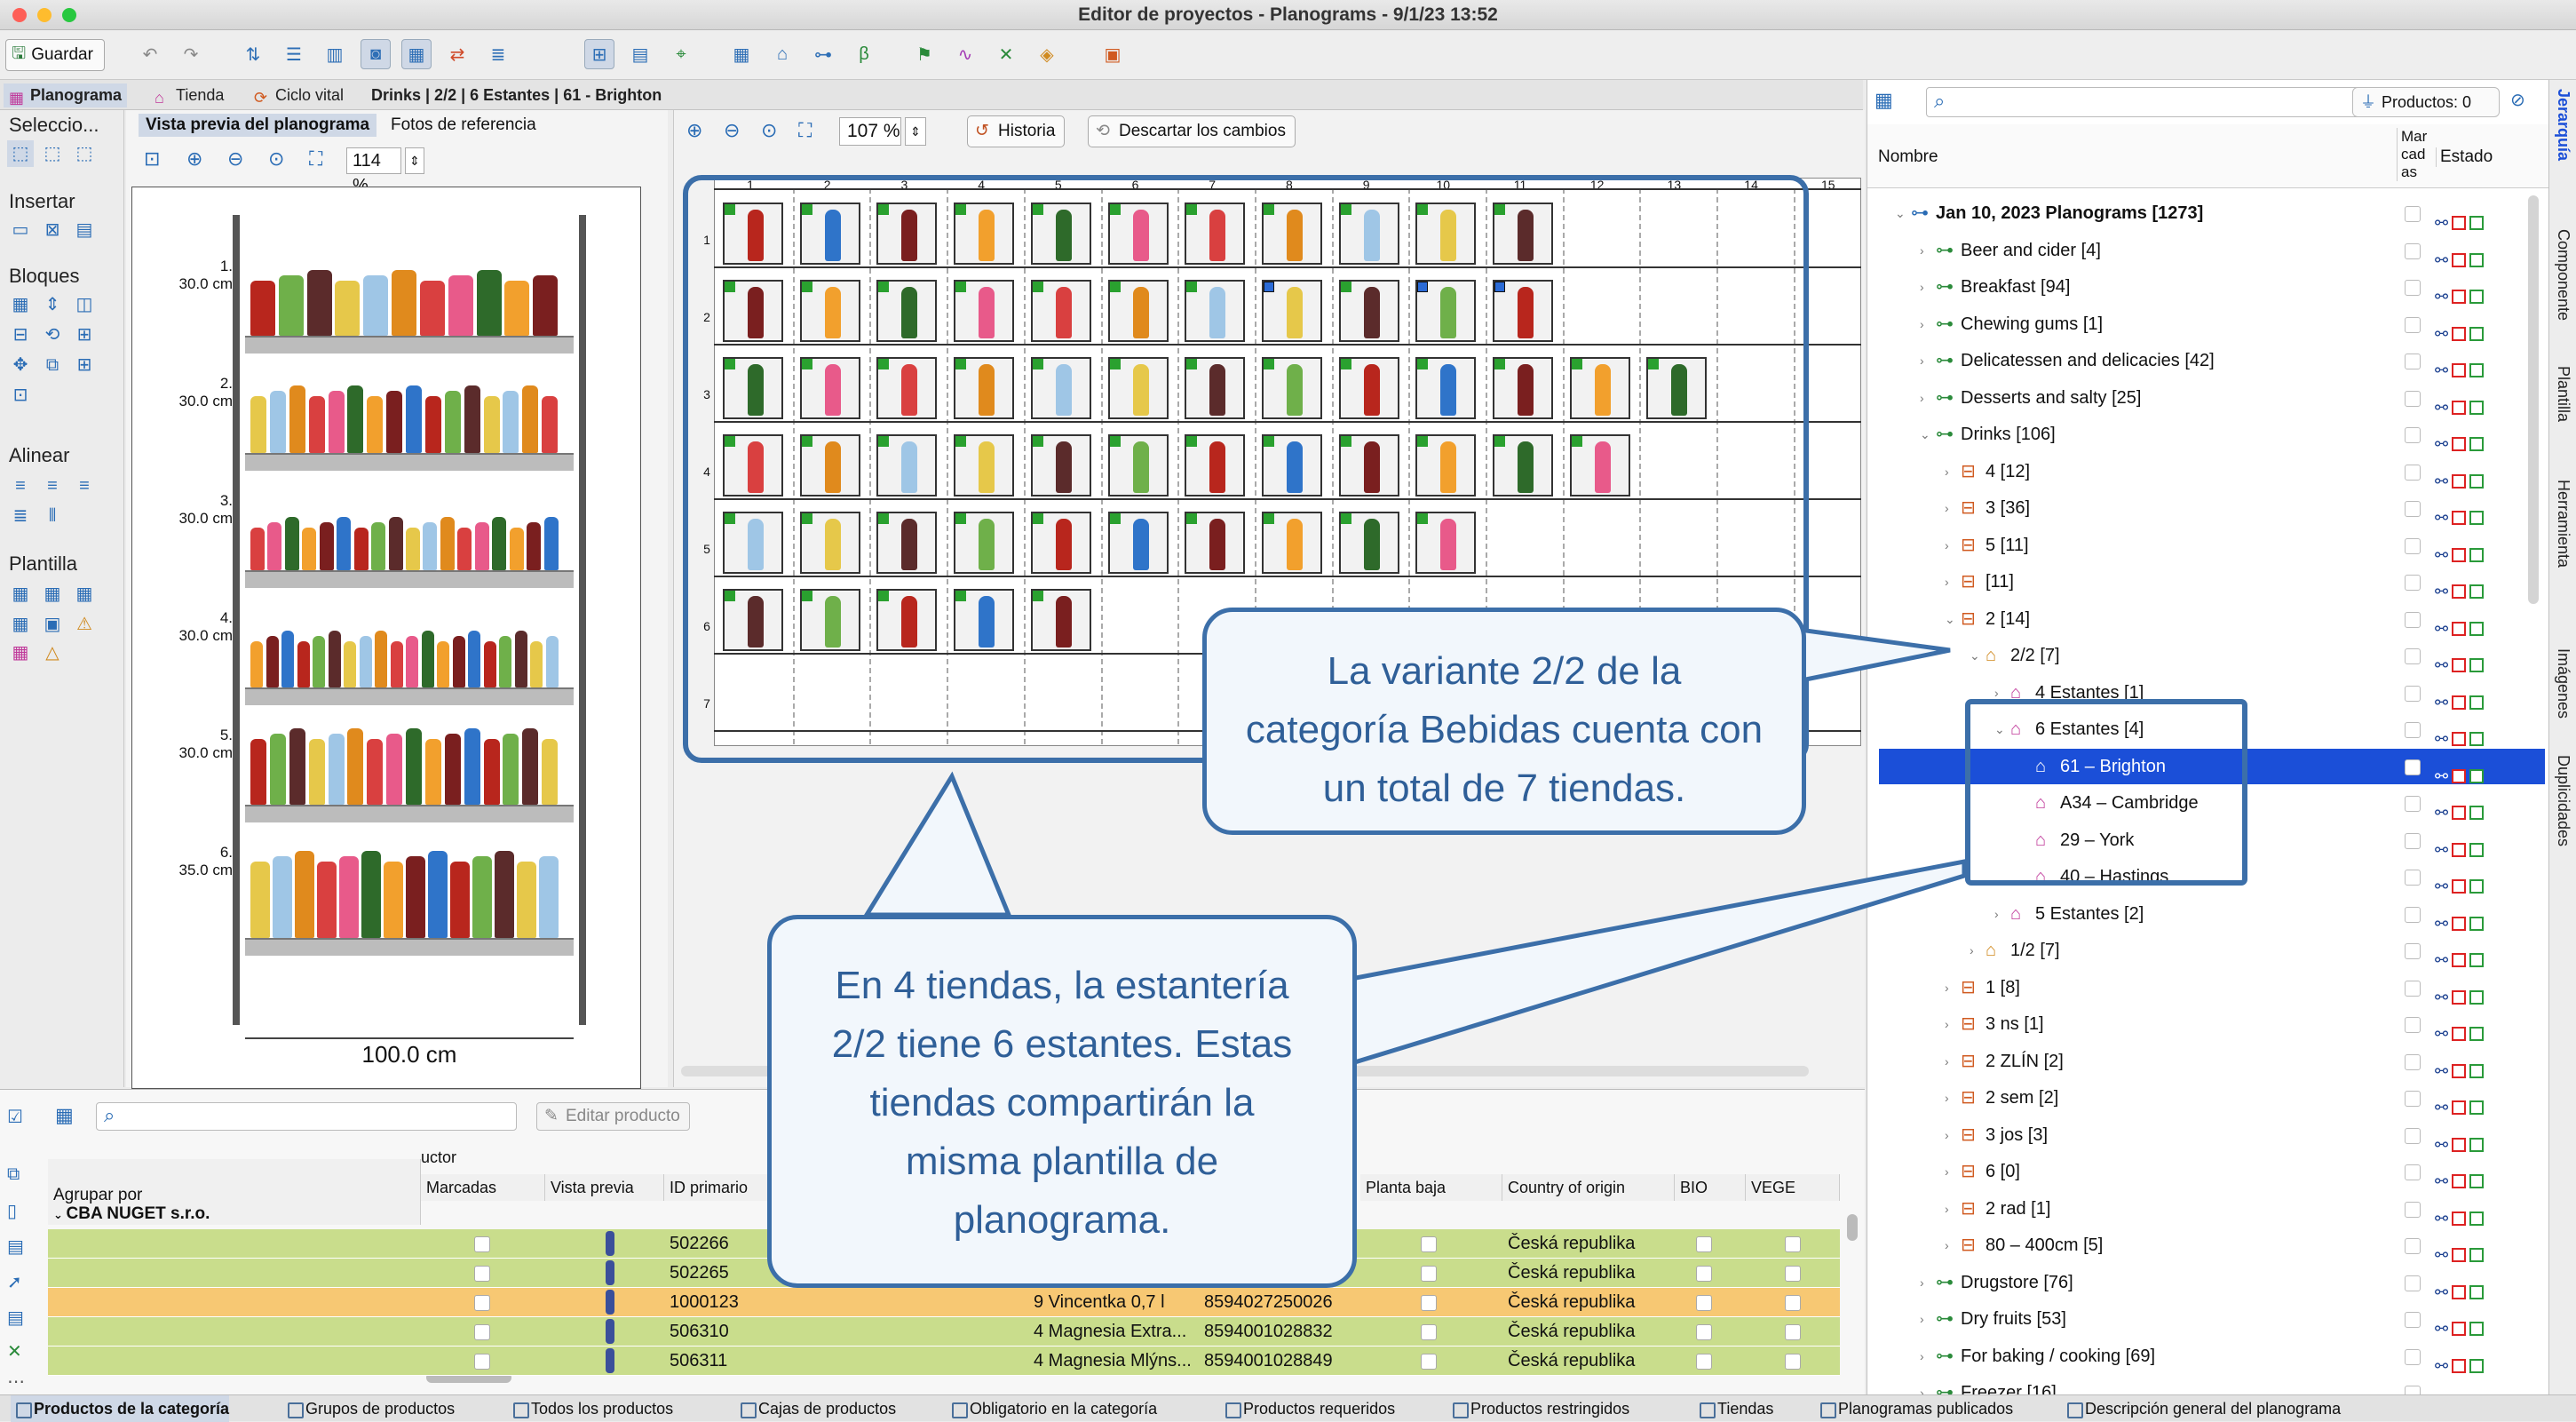 This screenshot has height=1422, width=2576. Describe the element at coordinates (1640, 968) in the screenshot. I see `bottom-callout-arm` at that location.